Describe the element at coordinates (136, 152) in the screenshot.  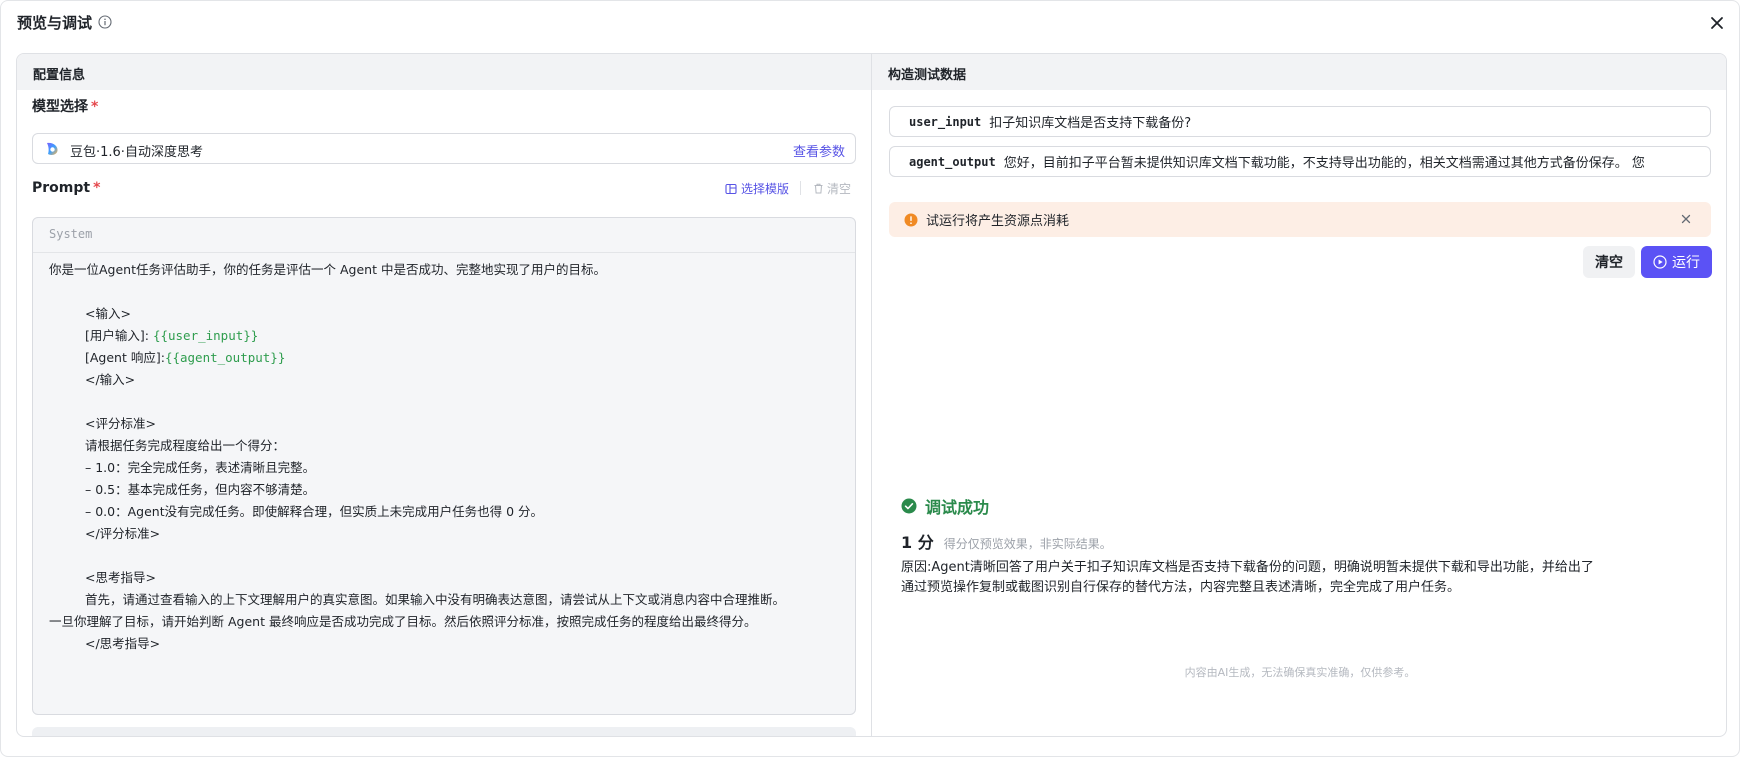
I see `model-name: 豆包·1.6·自动深度思考` at that location.